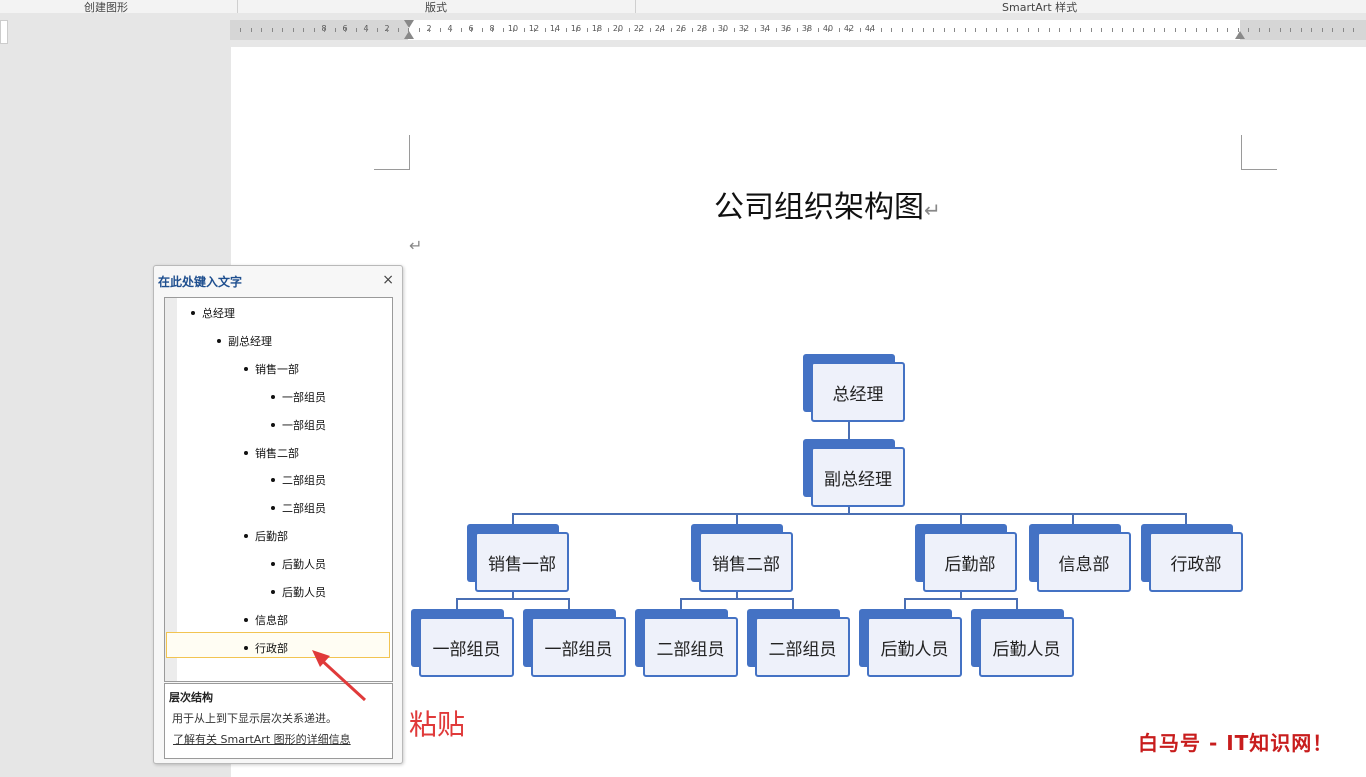 Image resolution: width=1366 pixels, height=777 pixels. What do you see at coordinates (858, 392) in the screenshot?
I see `node-label: 总经理` at bounding box center [858, 392].